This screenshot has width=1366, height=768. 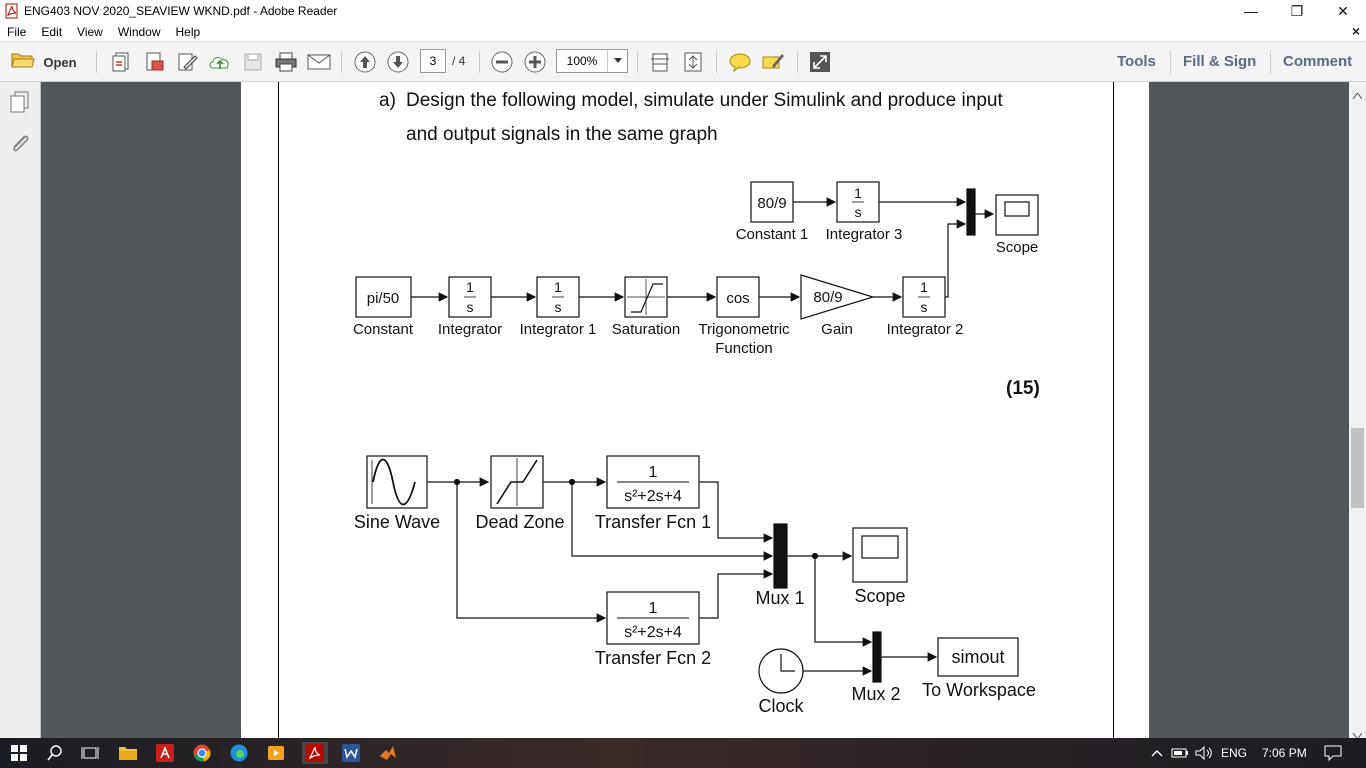 What do you see at coordinates (924, 287) in the screenshot?
I see `integrator2-num: 1` at bounding box center [924, 287].